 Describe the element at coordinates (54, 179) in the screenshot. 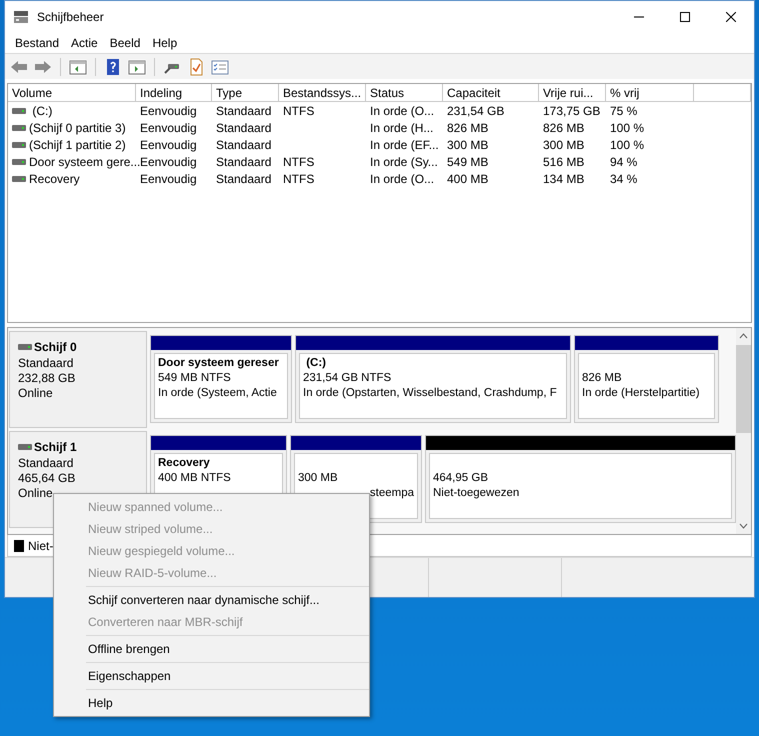

I see `table-cell-text: Recovery` at that location.